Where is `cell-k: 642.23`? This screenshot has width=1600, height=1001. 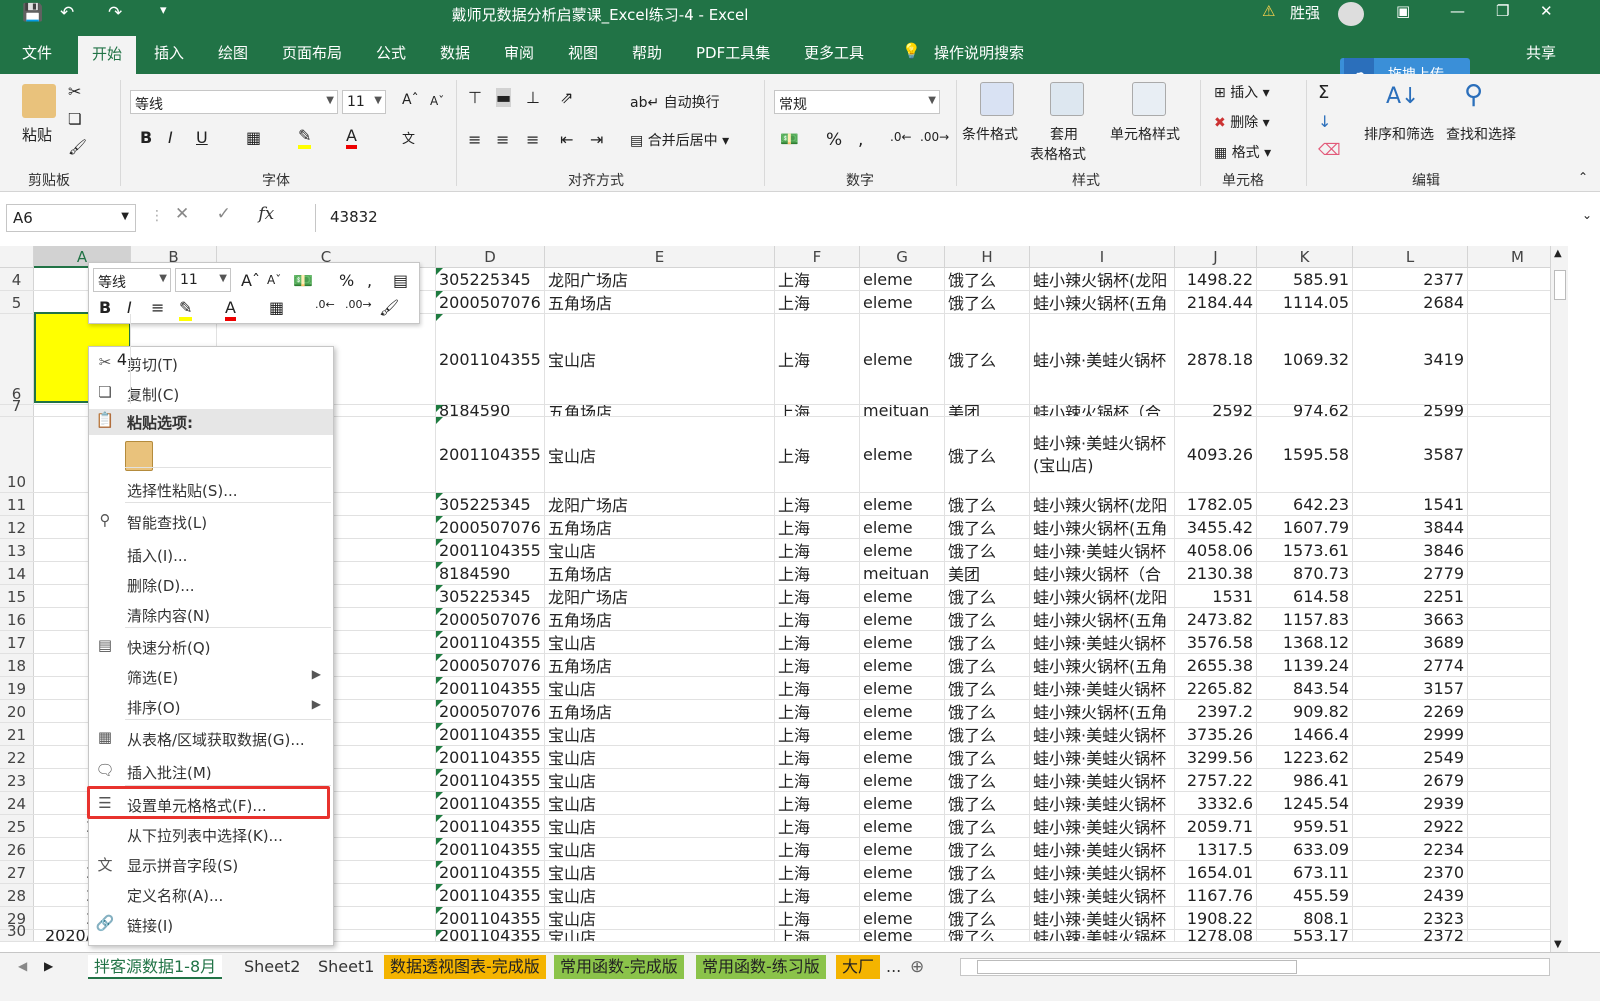 cell-k: 642.23 is located at coordinates (1305, 504).